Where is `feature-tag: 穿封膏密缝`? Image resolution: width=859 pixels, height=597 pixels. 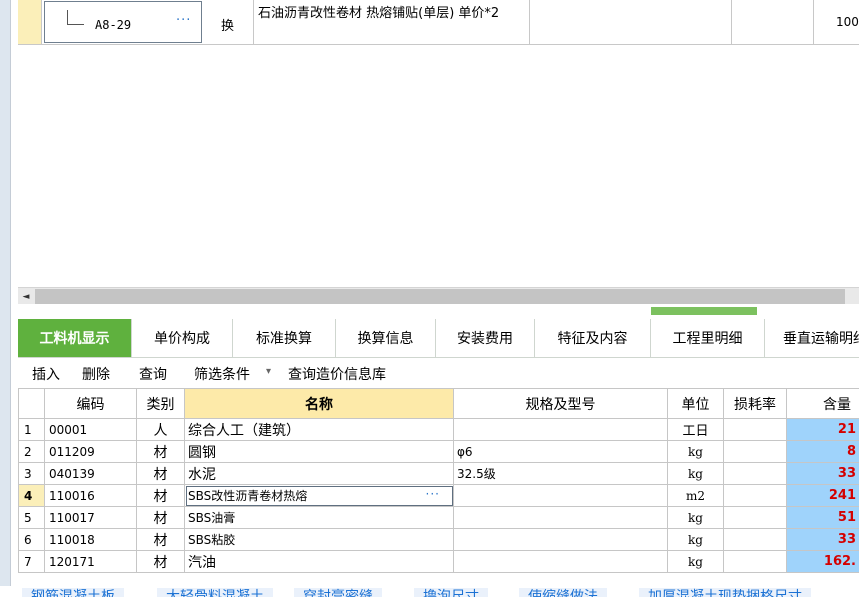 feature-tag: 穿封膏密缝 is located at coordinates (338, 592).